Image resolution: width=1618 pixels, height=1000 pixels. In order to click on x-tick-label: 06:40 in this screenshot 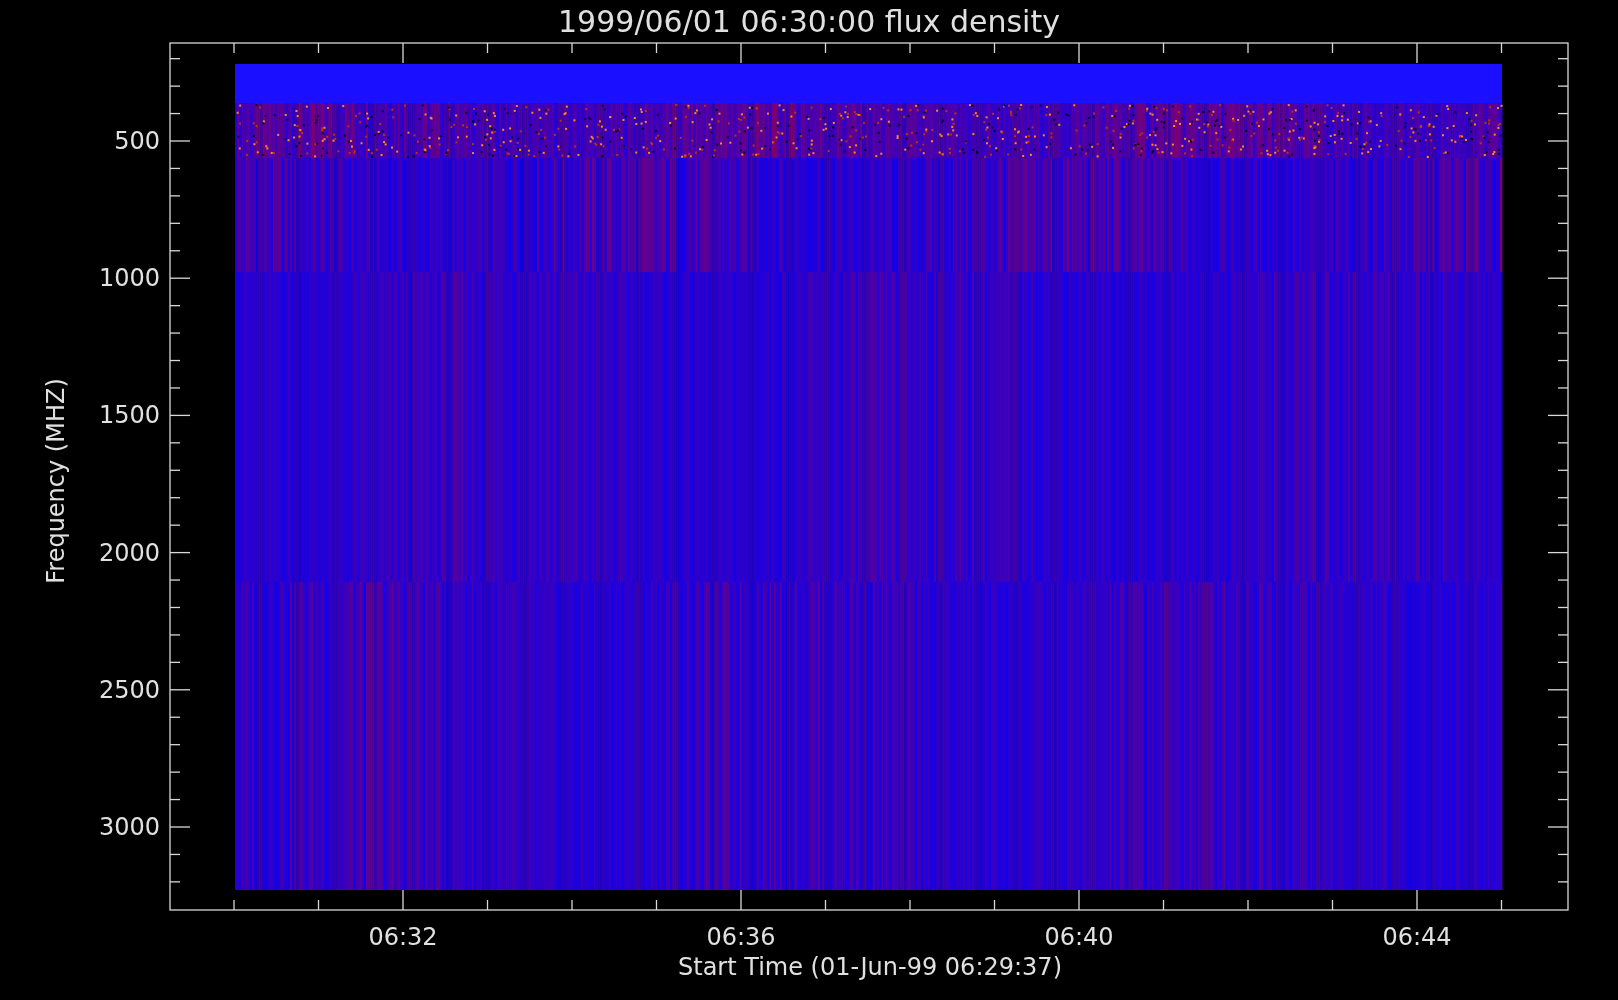, I will do `click(1079, 937)`.